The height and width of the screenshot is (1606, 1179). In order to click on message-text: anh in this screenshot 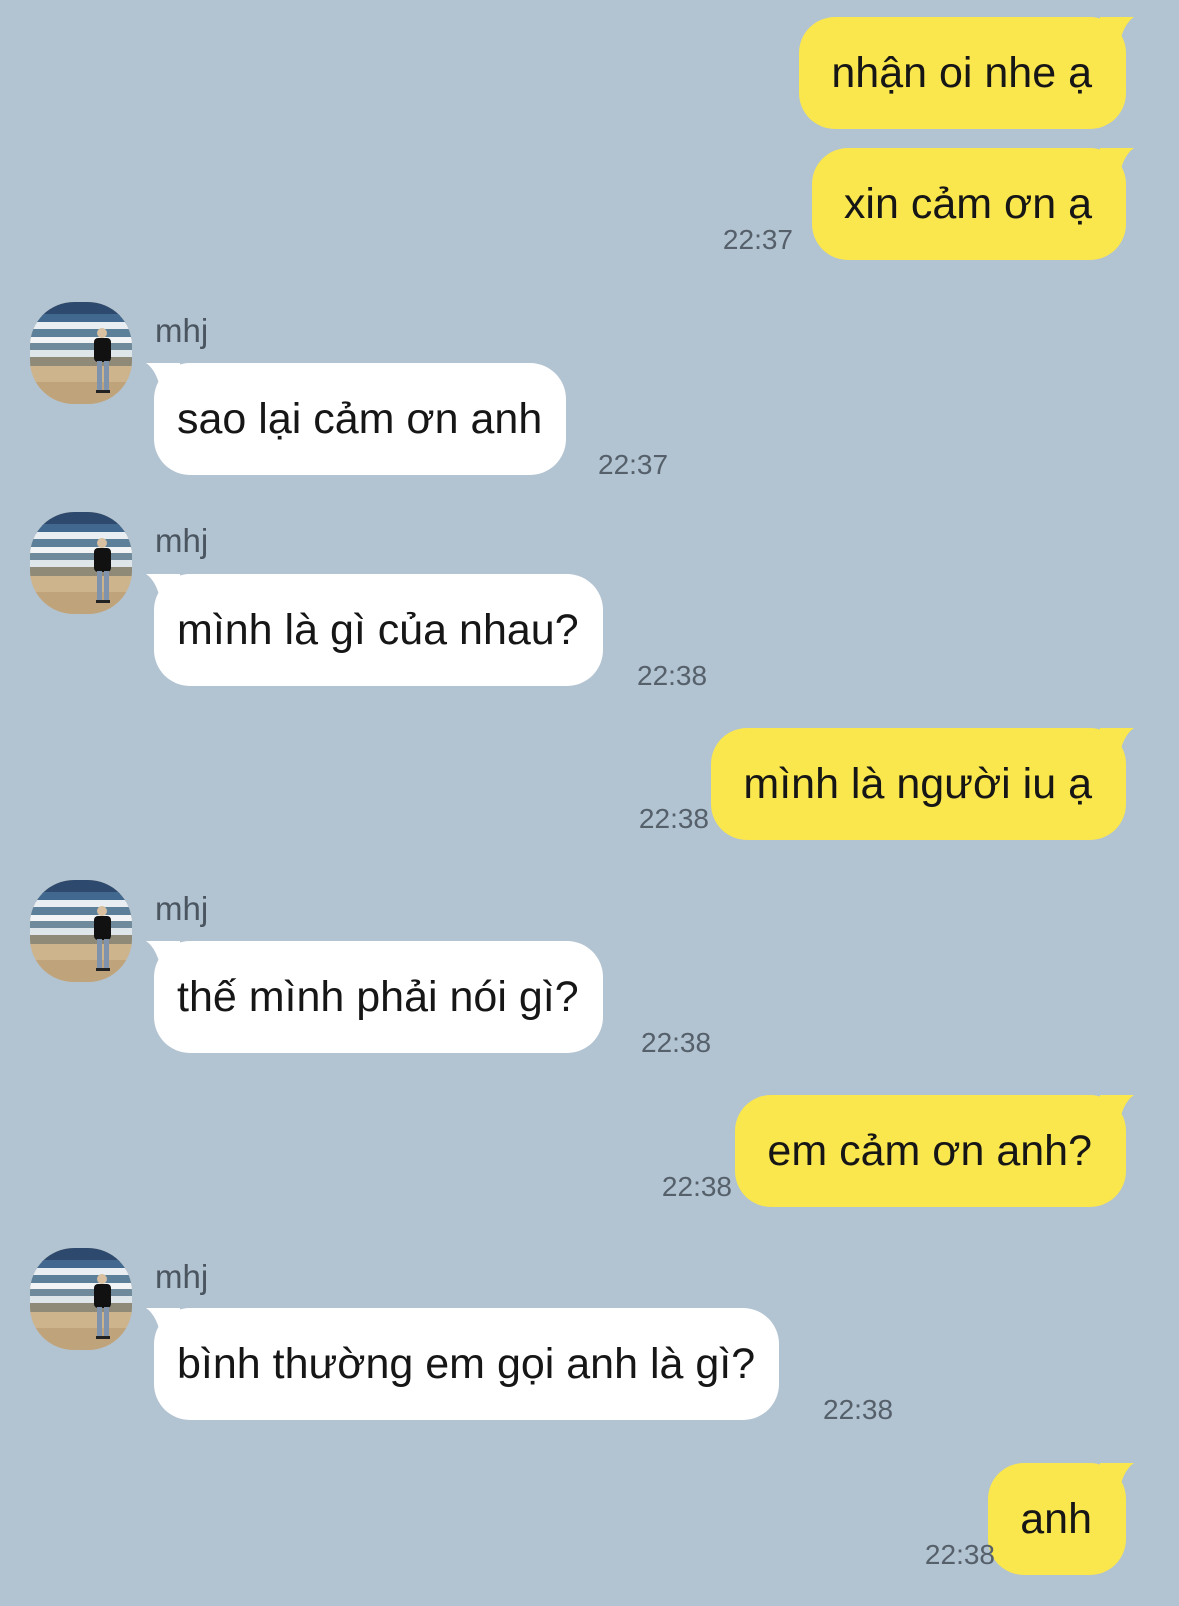, I will do `click(1056, 1519)`.